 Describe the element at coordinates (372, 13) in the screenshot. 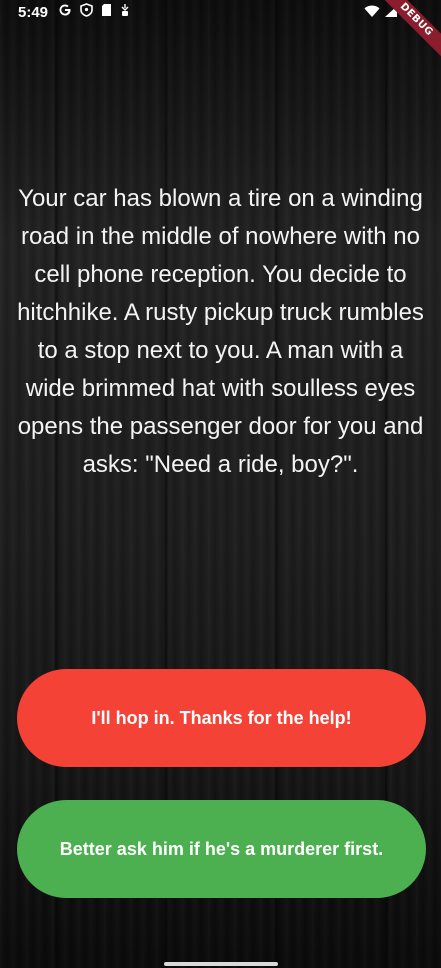

I see `wifi-icon` at that location.